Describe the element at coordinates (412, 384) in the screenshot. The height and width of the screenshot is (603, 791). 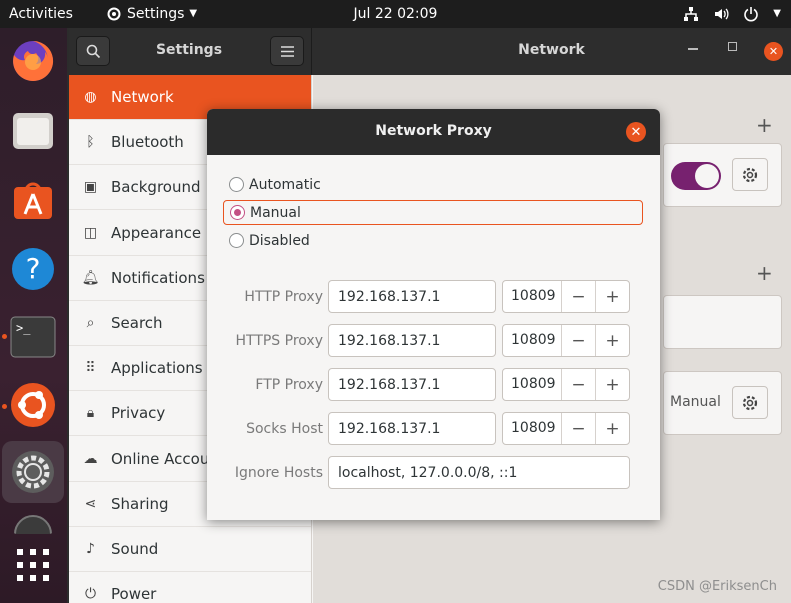
I see `ftp-proxy-host-input` at that location.